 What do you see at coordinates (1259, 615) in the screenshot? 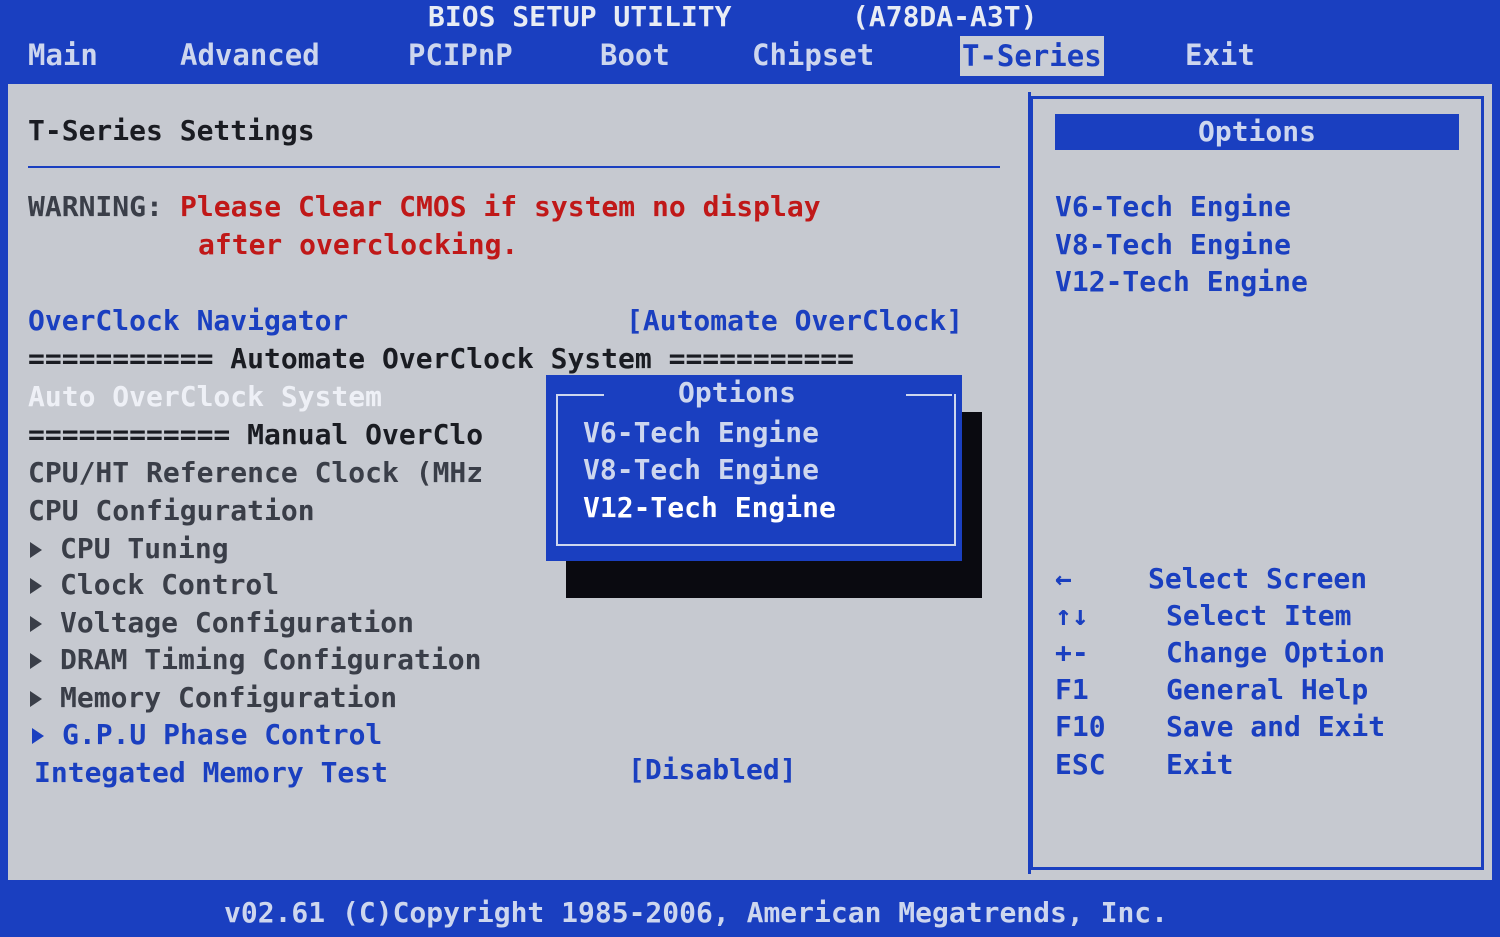
I see `key-desc-select-item: Select Item` at bounding box center [1259, 615].